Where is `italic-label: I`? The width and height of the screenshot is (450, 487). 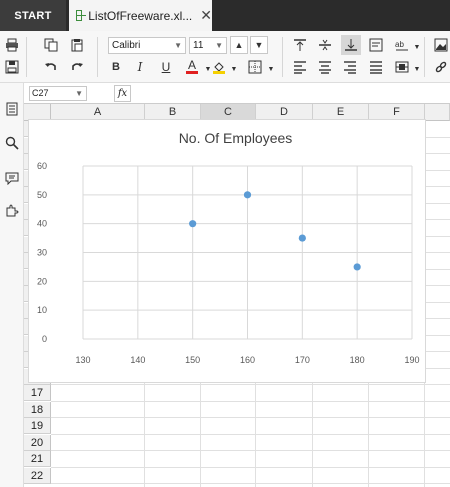
italic-label: I is located at coordinates (140, 67).